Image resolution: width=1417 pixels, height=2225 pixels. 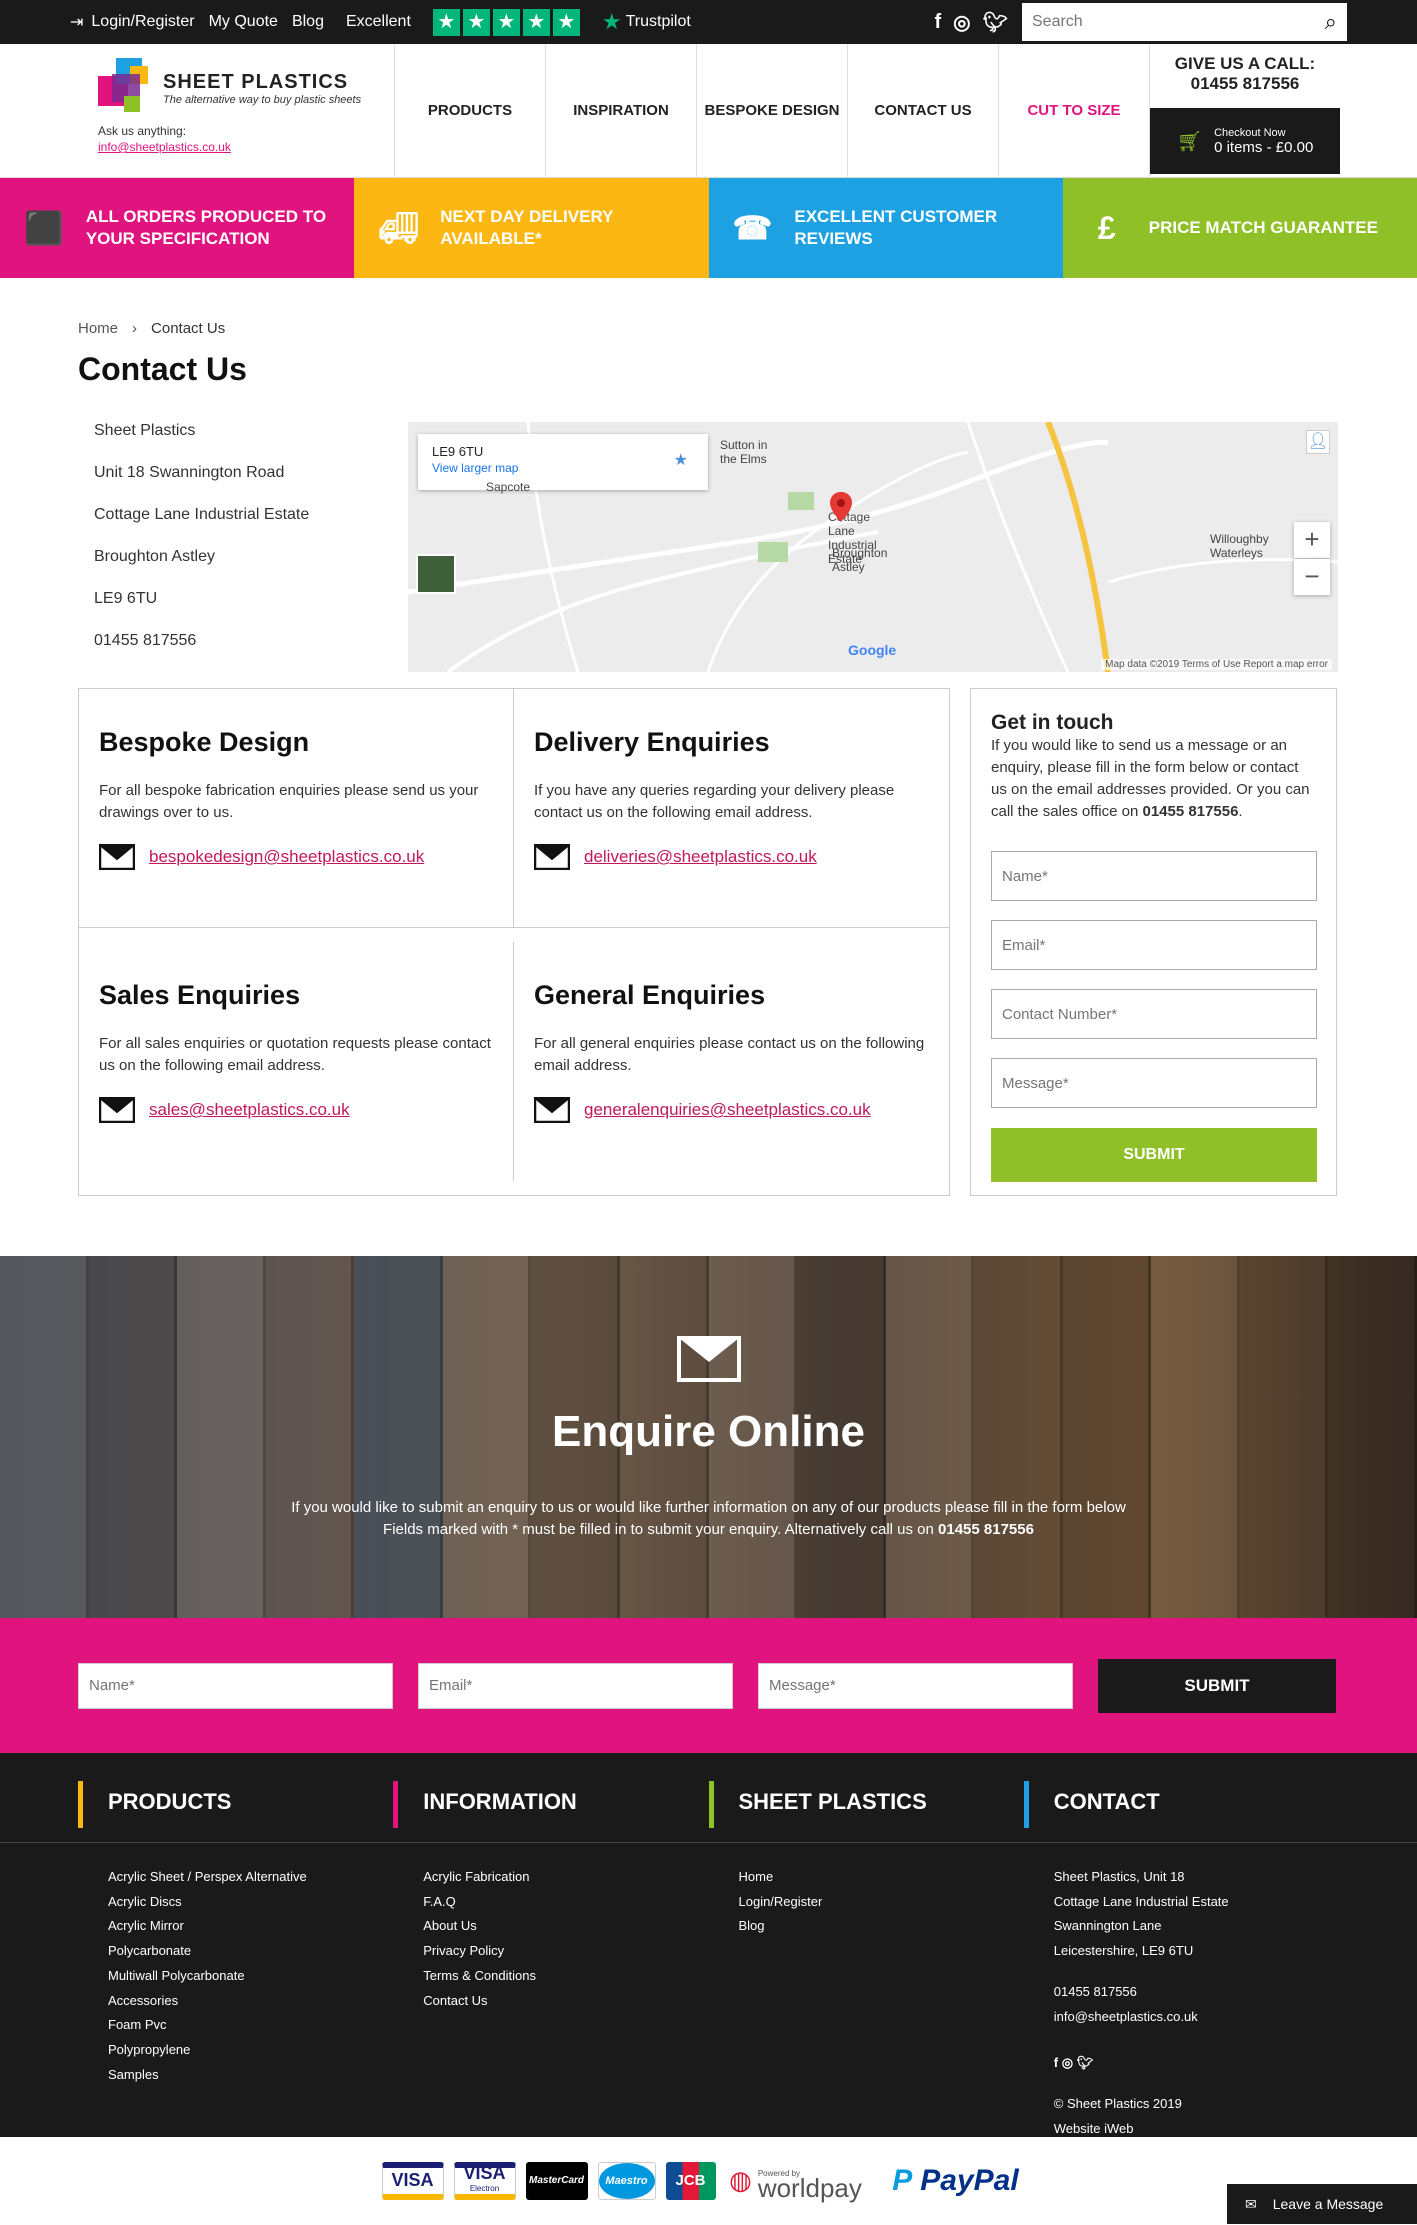 I want to click on call-number: 01455 817556, so click(x=1245, y=84).